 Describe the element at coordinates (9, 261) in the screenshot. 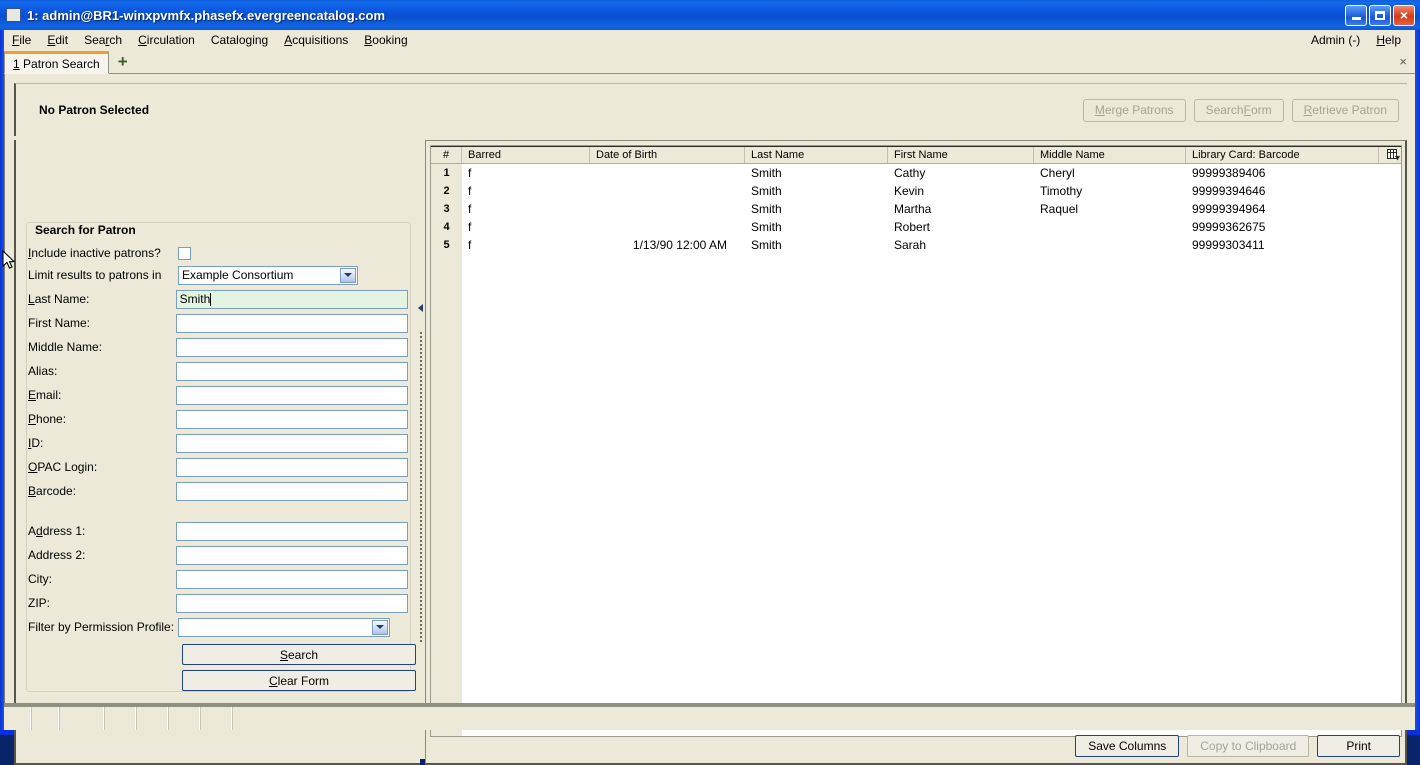

I see `mouse-cursor` at that location.